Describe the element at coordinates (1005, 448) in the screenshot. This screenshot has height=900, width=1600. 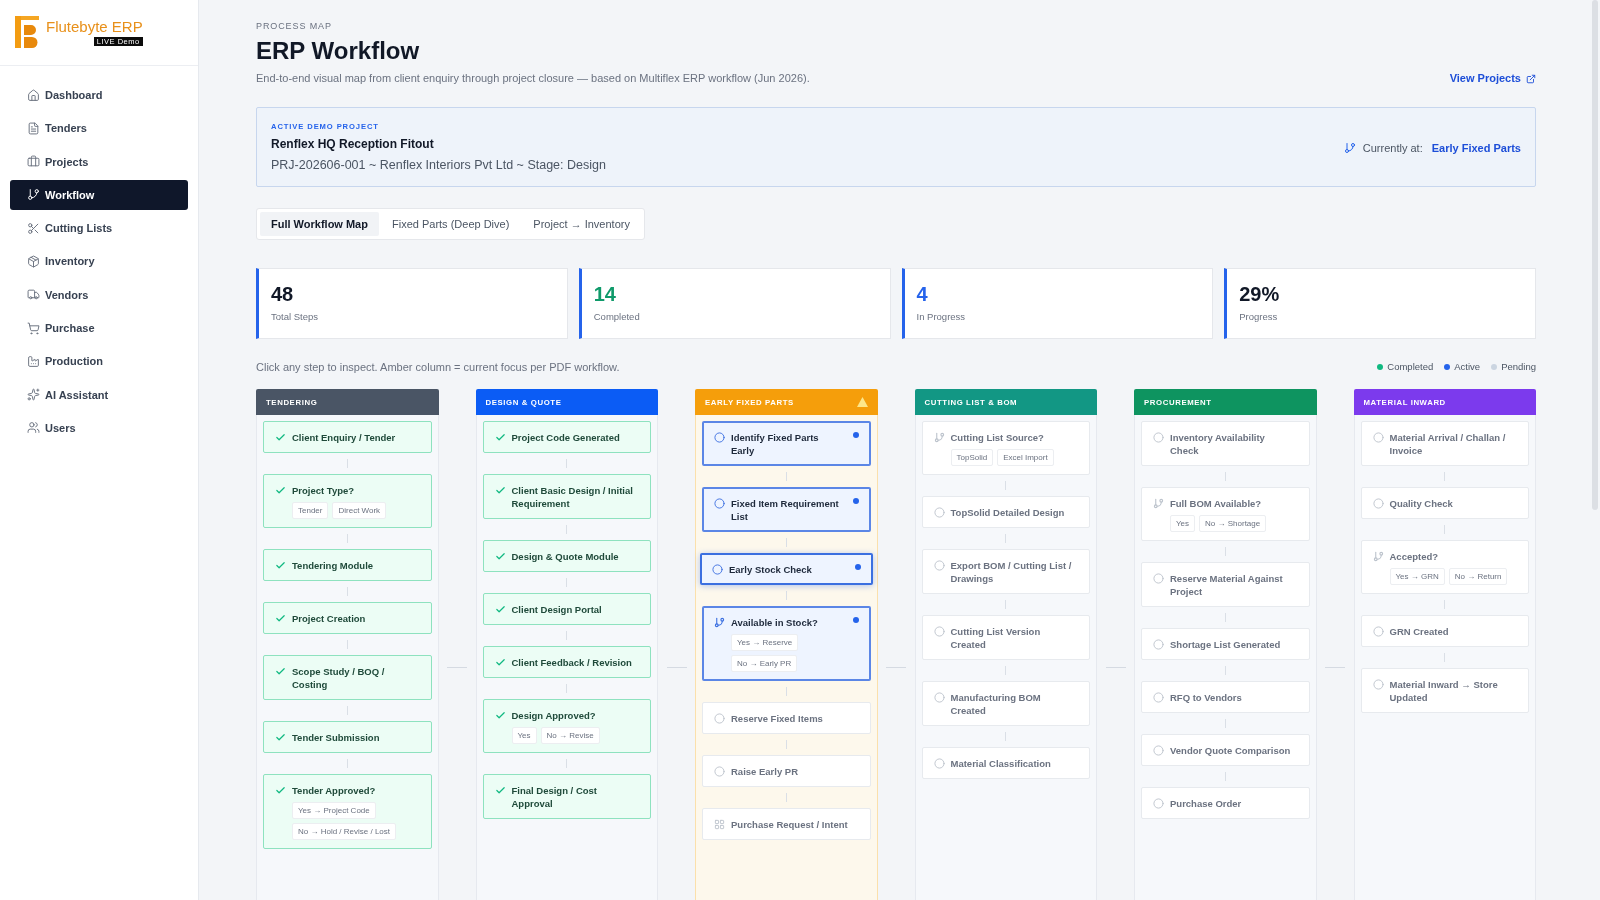
I see `step-card: Cutting List Source? TopSolid Excel Import` at that location.